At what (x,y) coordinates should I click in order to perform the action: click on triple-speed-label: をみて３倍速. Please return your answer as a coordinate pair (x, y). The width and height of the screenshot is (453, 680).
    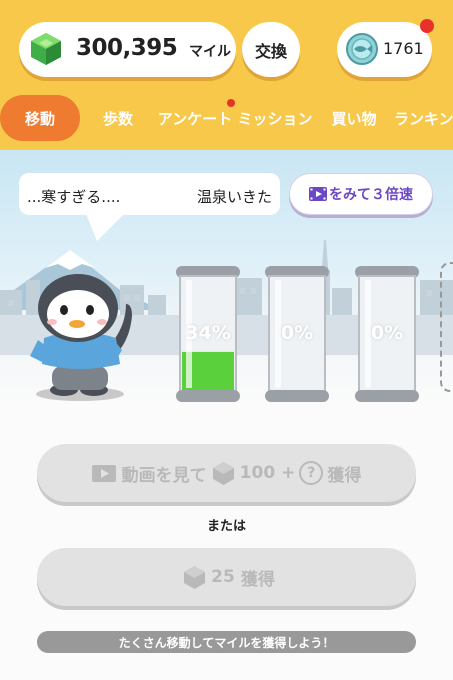
    Looking at the image, I should click on (371, 195).